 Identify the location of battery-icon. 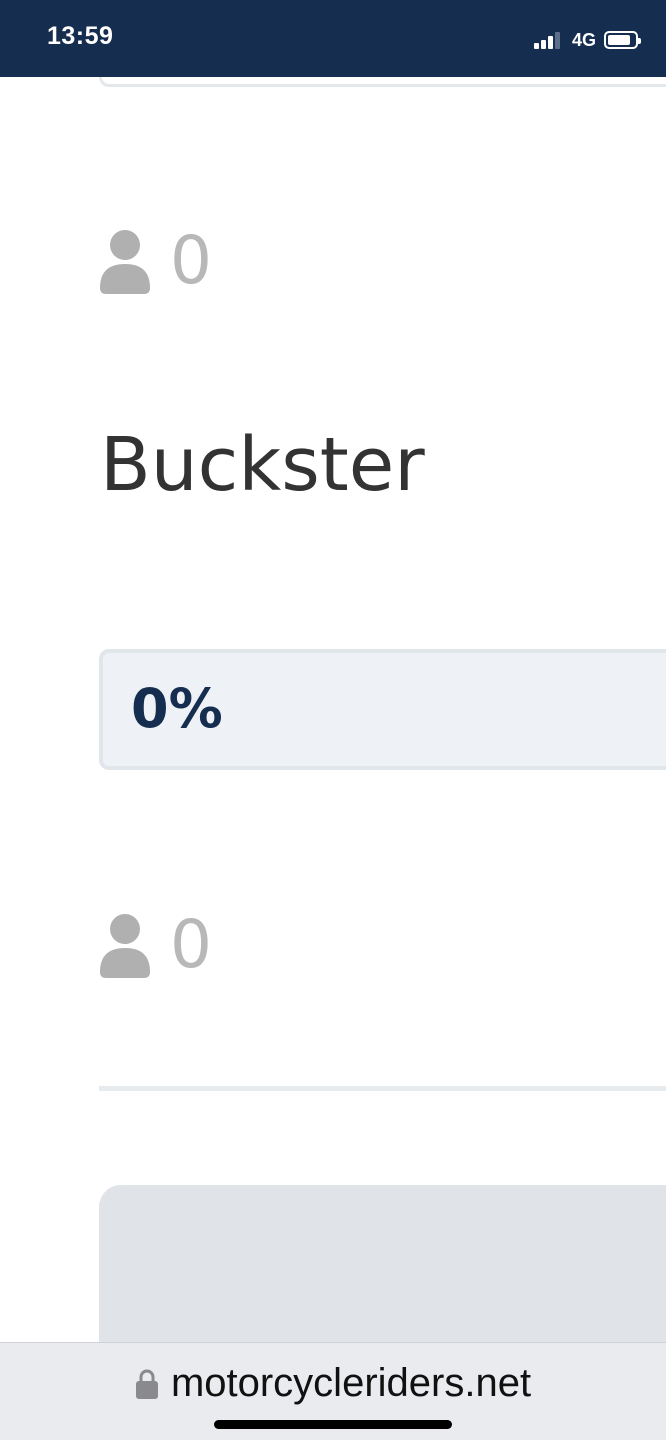
(622, 40).